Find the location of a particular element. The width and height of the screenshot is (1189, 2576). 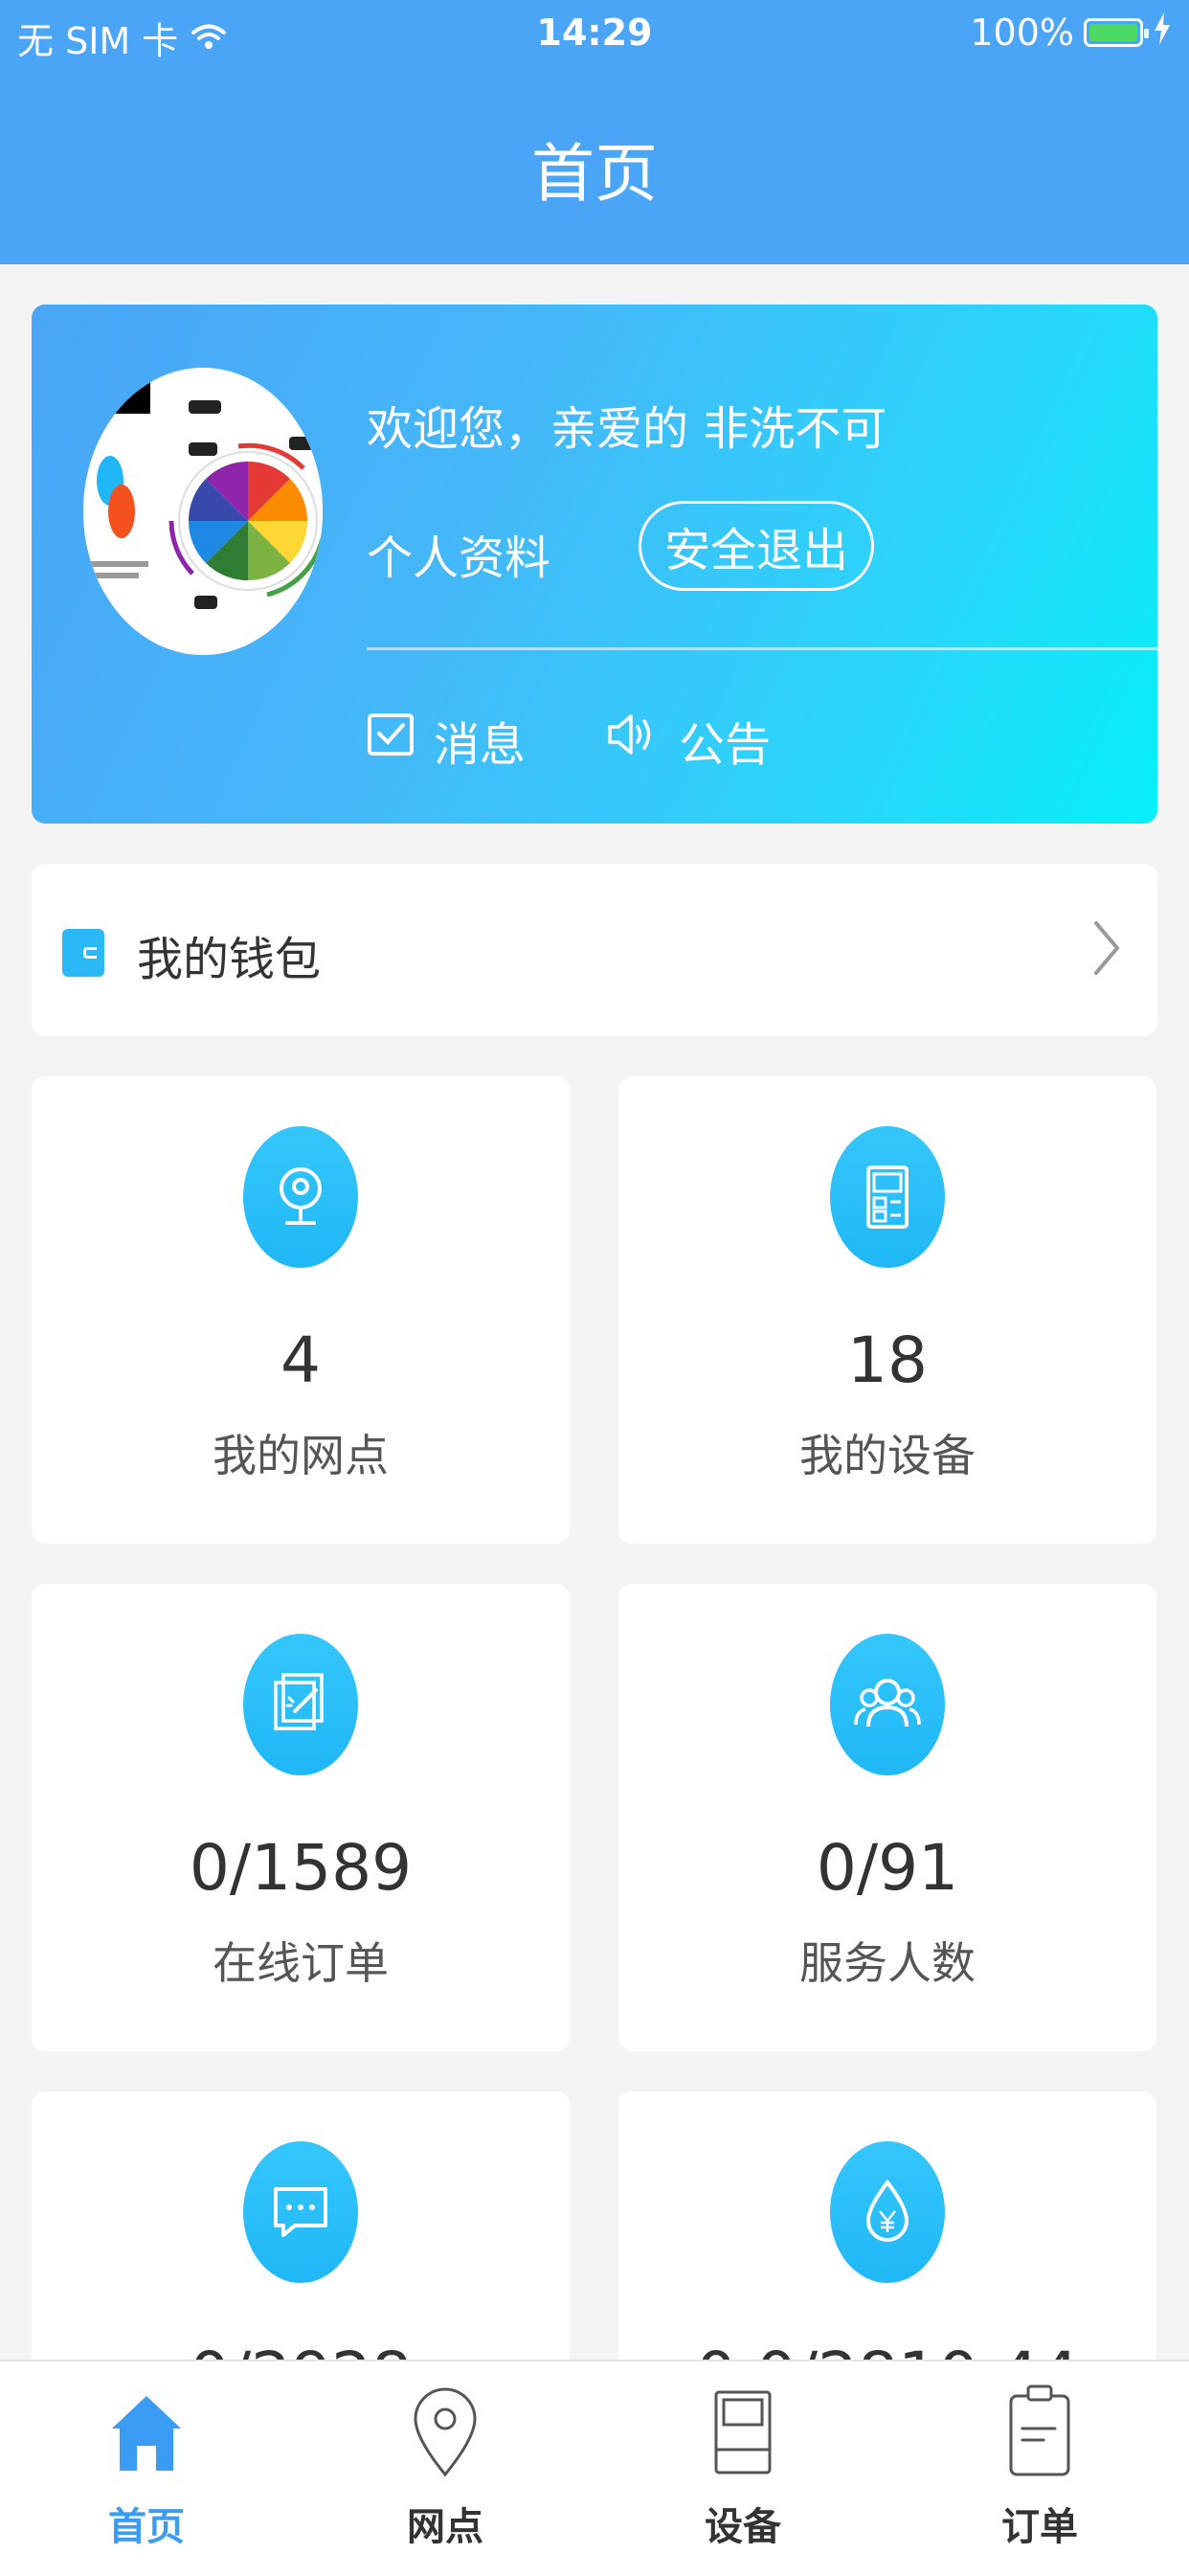

tab-outlets: 网点 is located at coordinates (445, 2468).